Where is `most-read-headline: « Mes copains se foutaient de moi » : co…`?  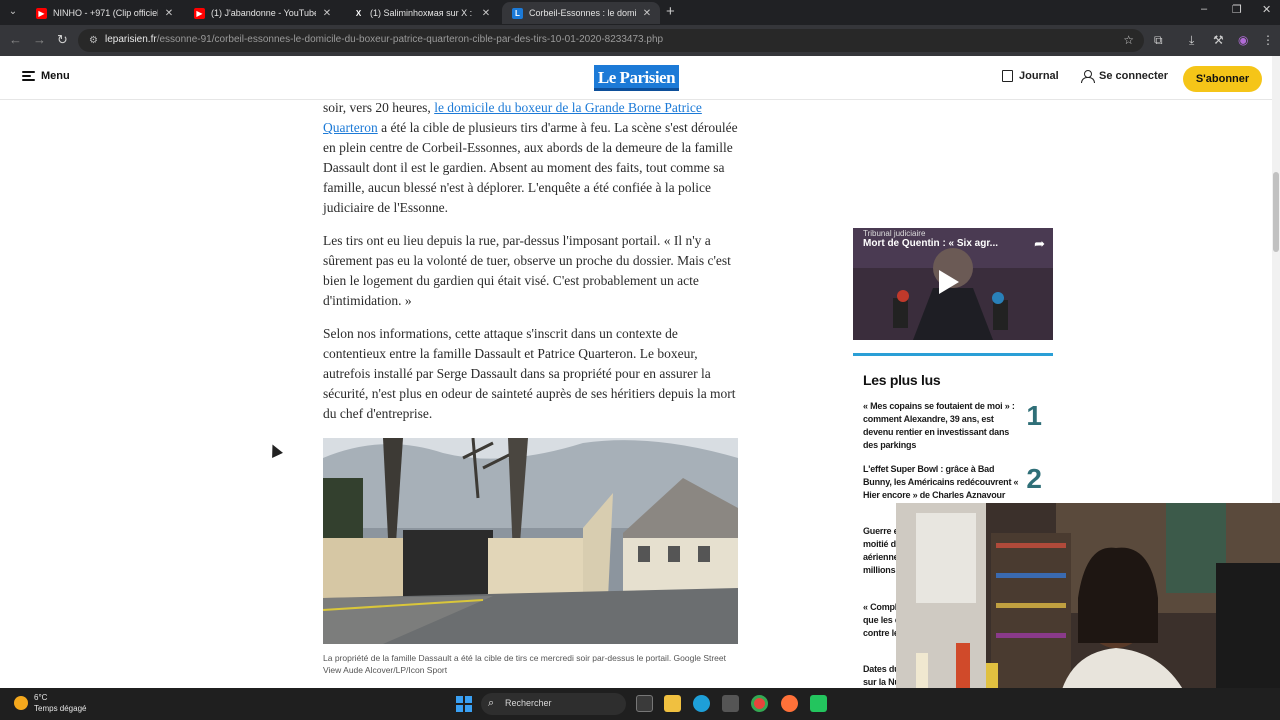 most-read-headline: « Mes copains se foutaient de moi » : co… is located at coordinates (939, 425).